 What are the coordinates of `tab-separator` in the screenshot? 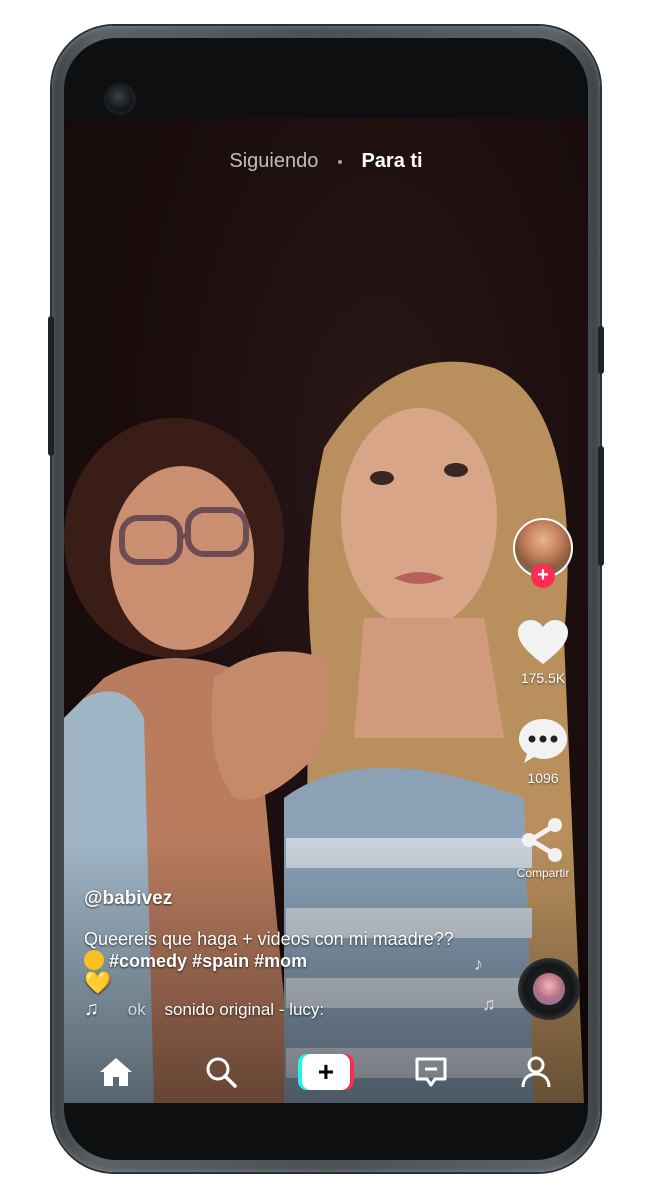 It's located at (339, 161).